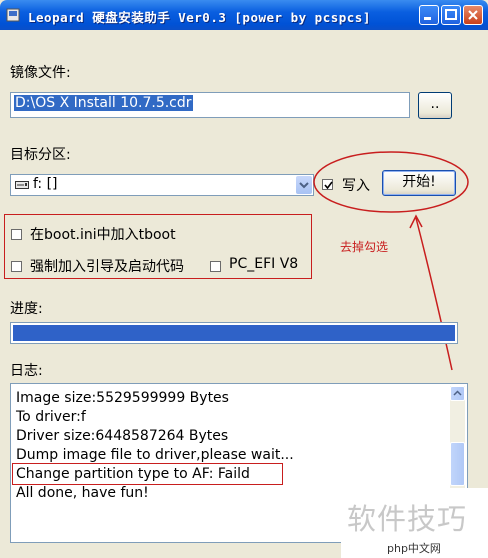 This screenshot has height=558, width=488. I want to click on log-line: Driver size:6448587264 Bytes, so click(122, 436).